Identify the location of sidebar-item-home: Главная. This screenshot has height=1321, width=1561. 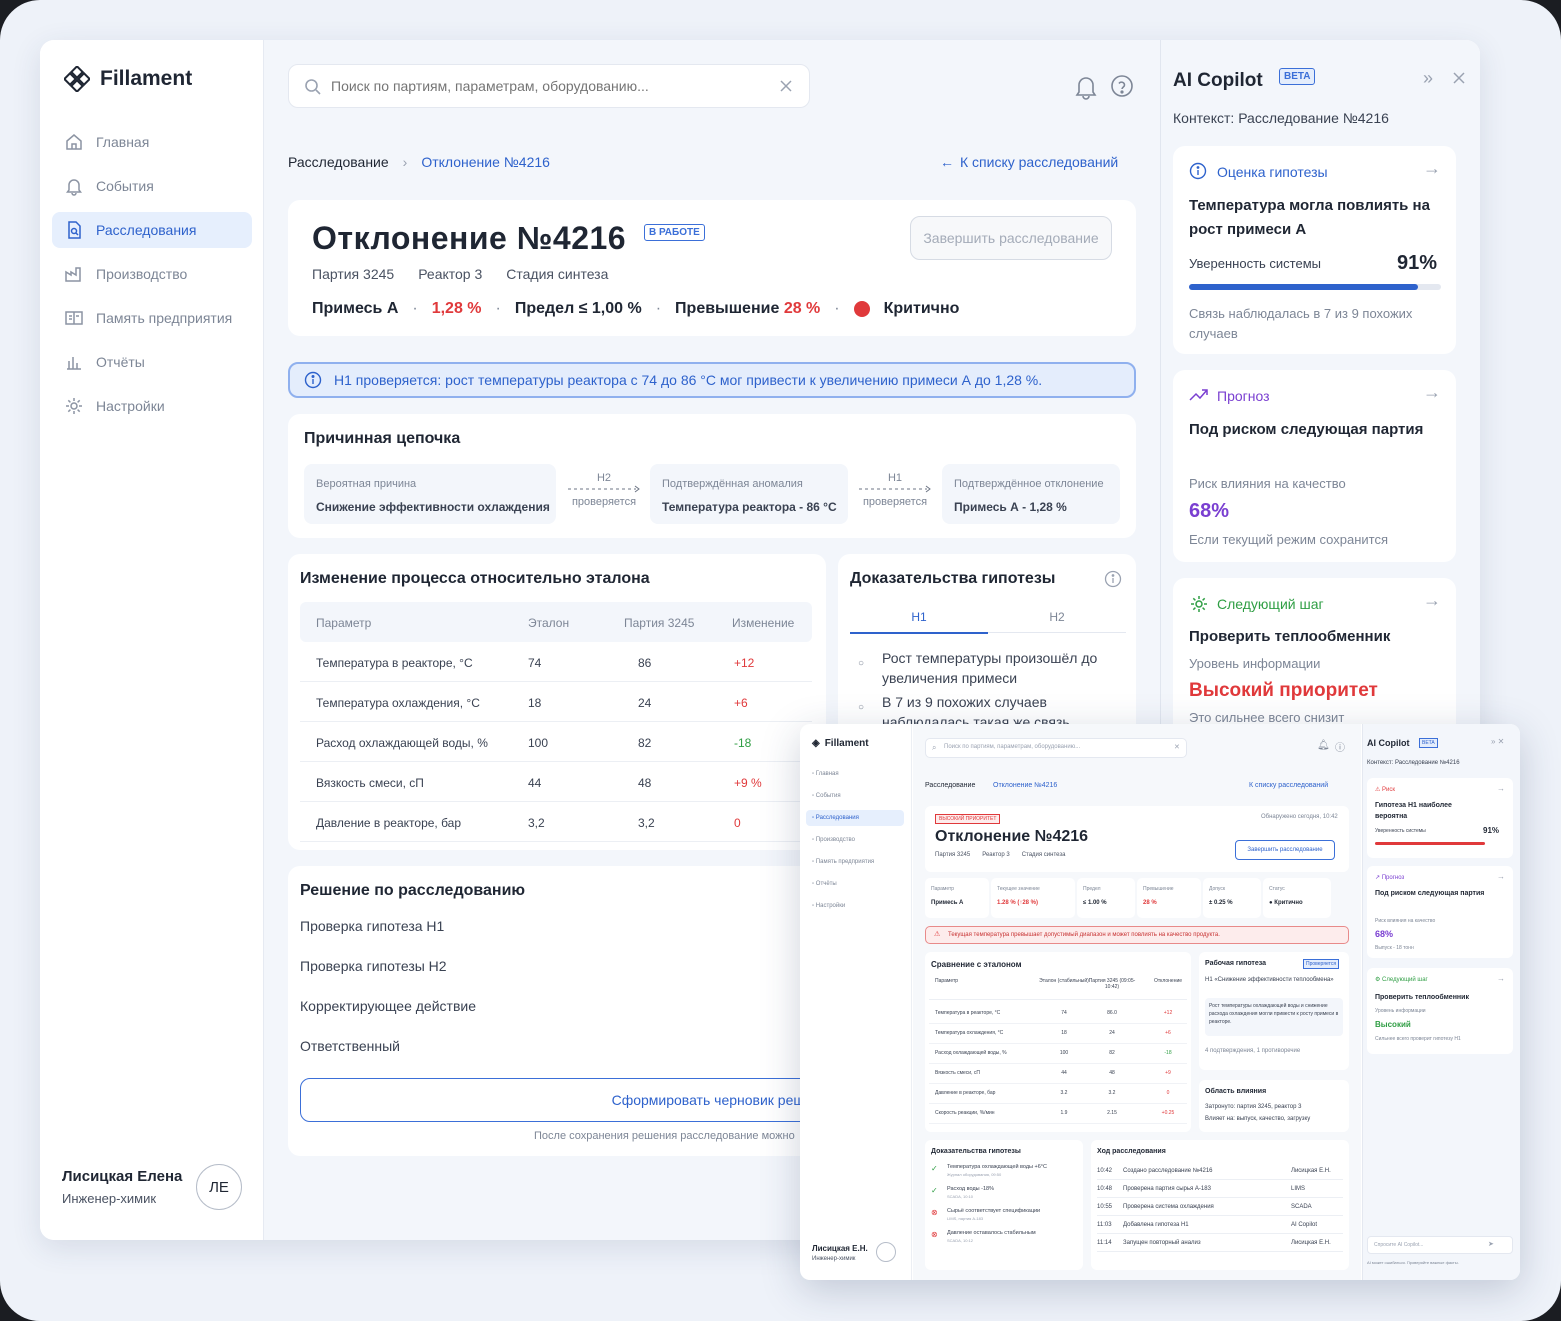
(152, 142).